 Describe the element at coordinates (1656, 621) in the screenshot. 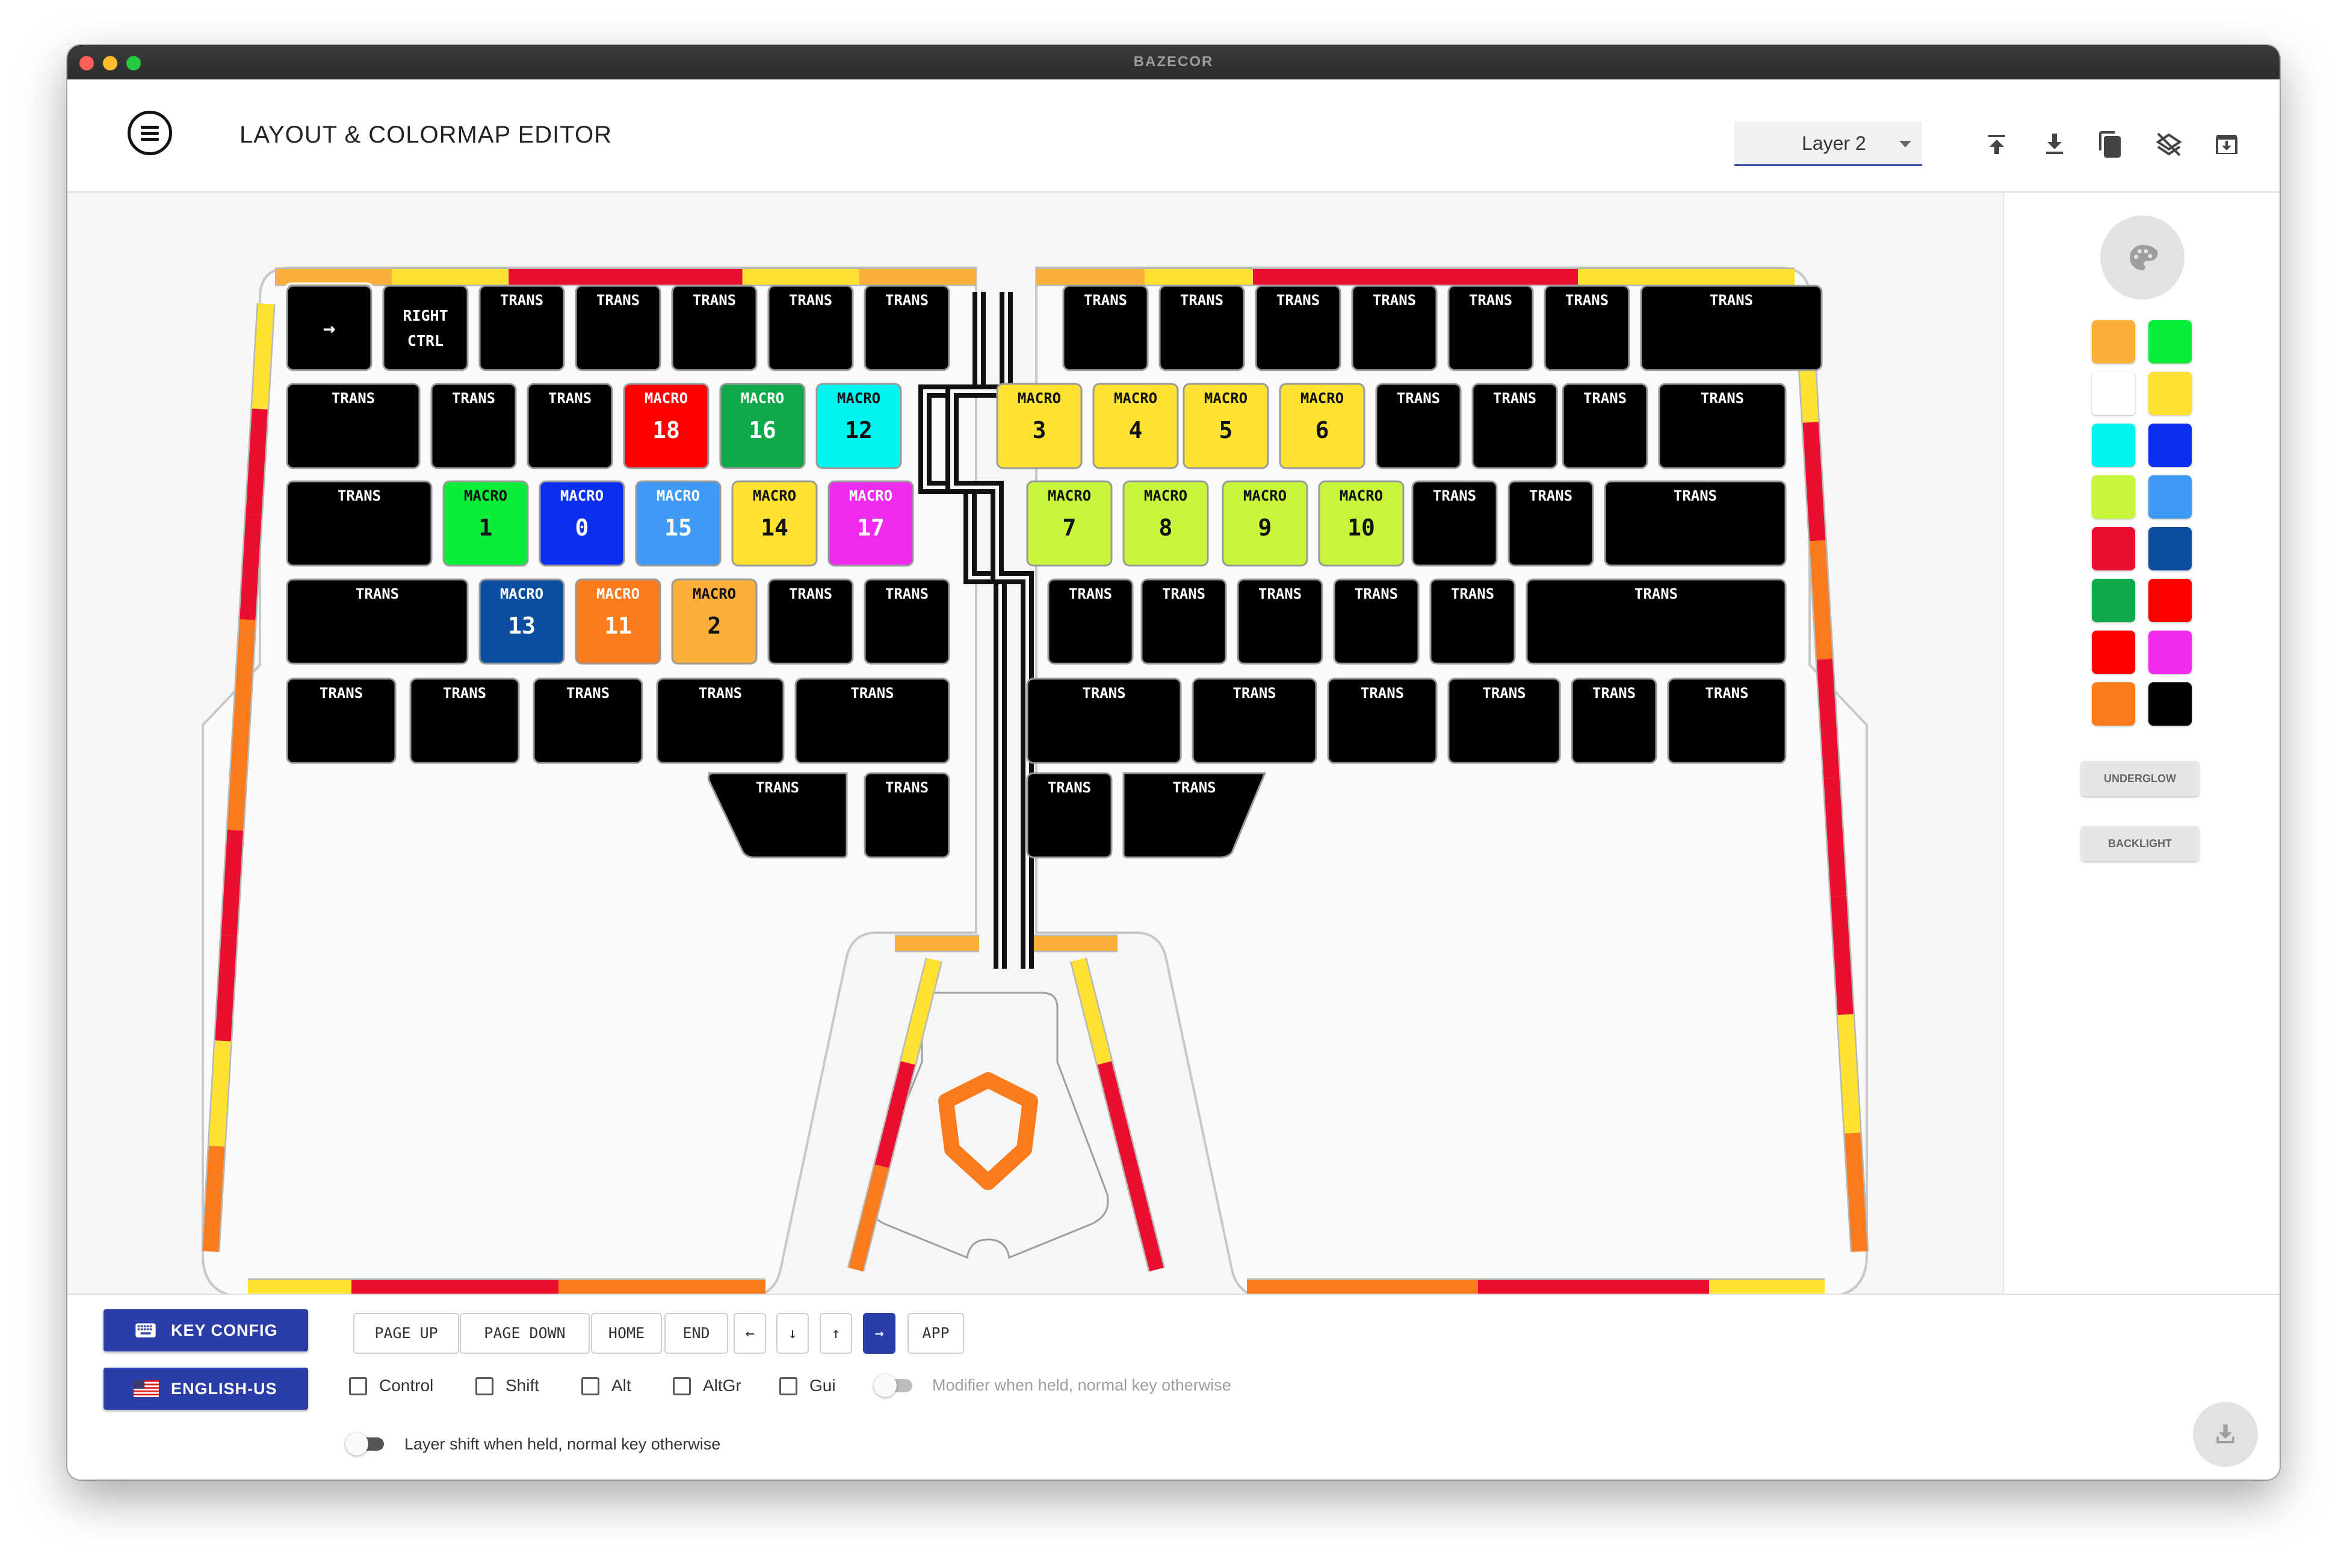

I see `right-key-r3c5: TRANS` at that location.